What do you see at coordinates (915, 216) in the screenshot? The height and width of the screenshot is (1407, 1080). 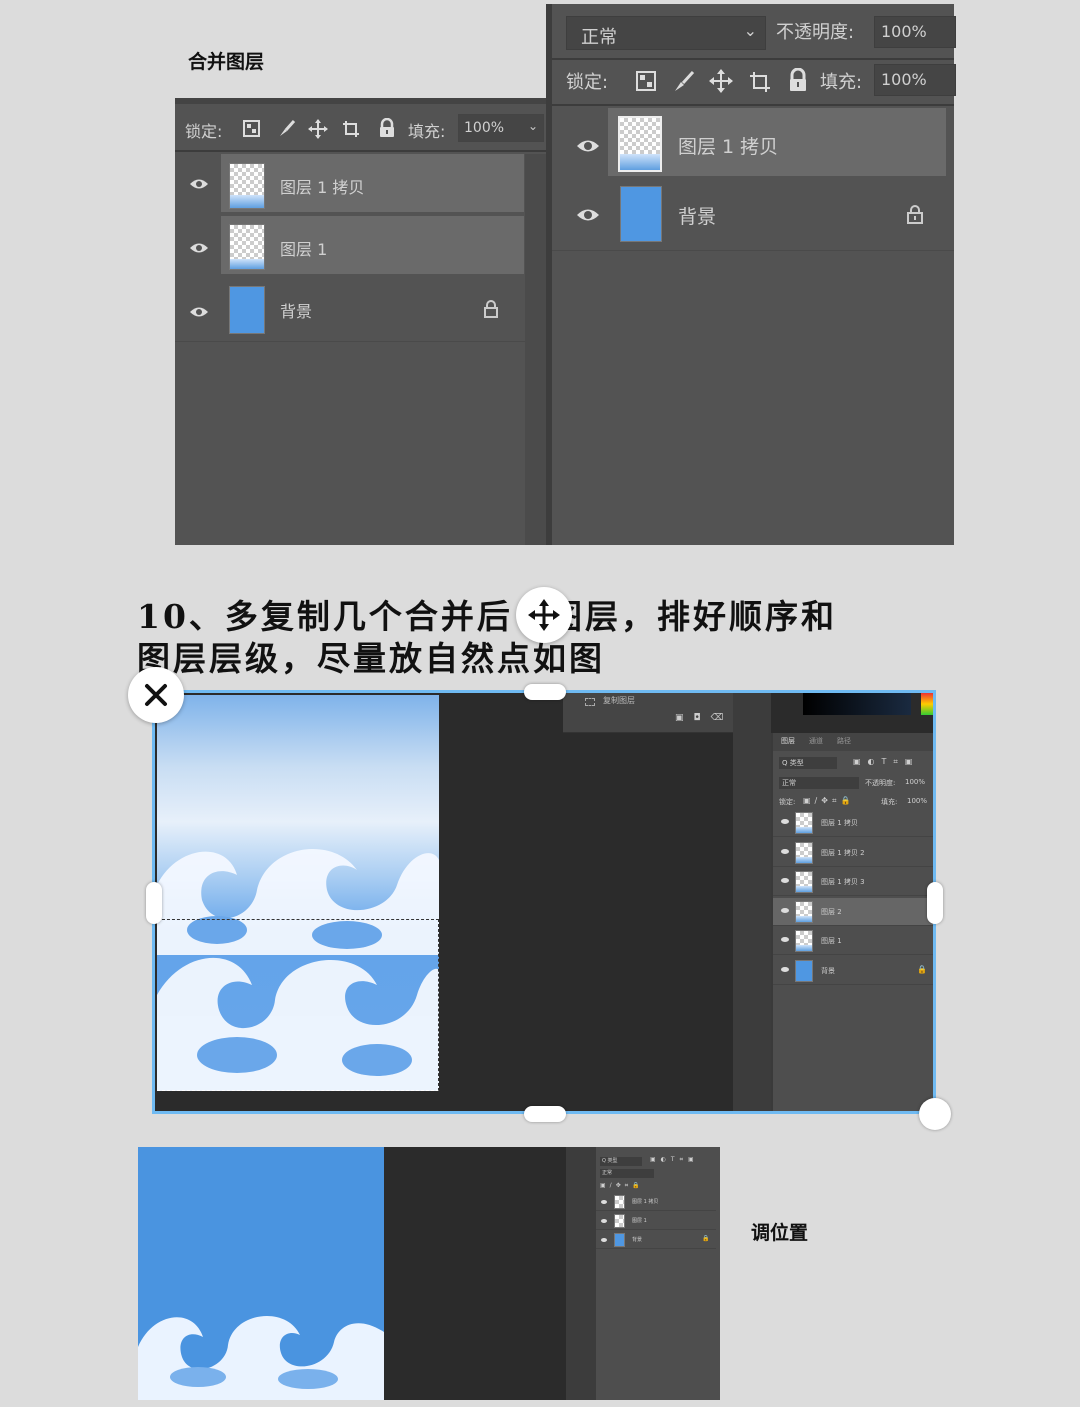 I see `lock-icon` at bounding box center [915, 216].